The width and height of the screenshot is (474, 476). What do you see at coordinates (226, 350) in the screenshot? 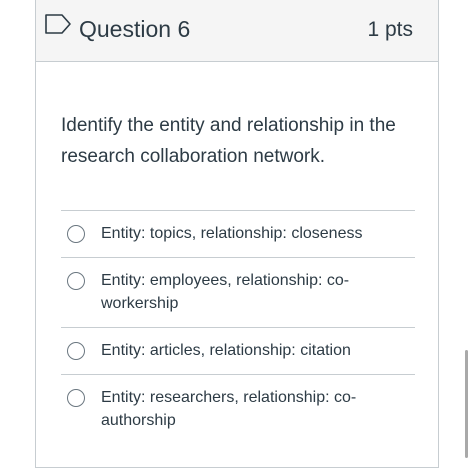
I see `answer-label: Entity: articles, relationship: citation` at bounding box center [226, 350].